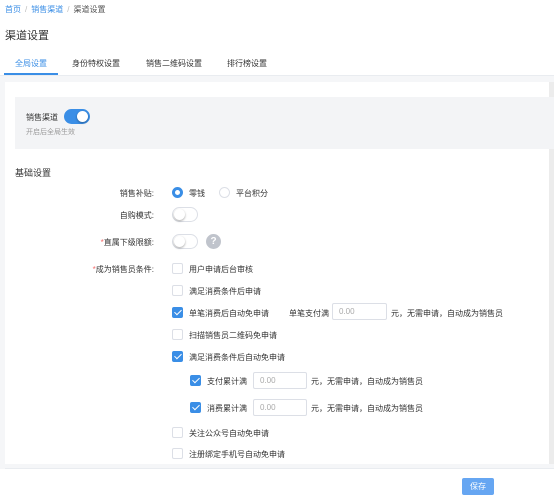 The height and width of the screenshot is (504, 554). I want to click on page-title: 渠道设置, so click(27, 36).